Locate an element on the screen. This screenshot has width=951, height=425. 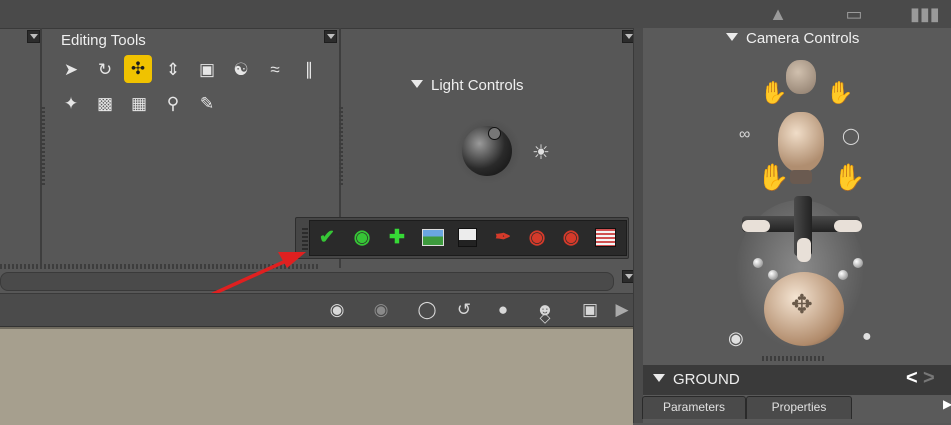
film-camera-icon: ▣ is located at coordinates (590, 310).